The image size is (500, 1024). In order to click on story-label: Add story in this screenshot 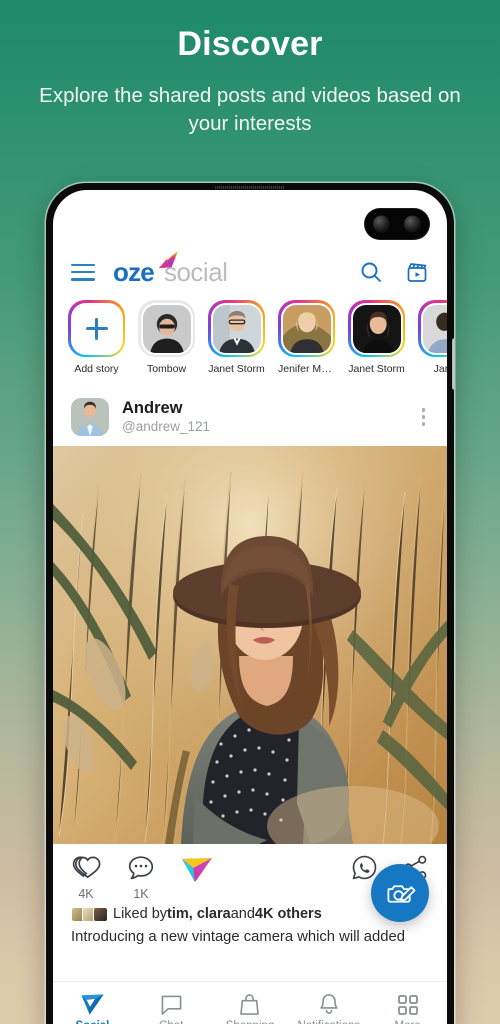, I will do `click(96, 369)`.